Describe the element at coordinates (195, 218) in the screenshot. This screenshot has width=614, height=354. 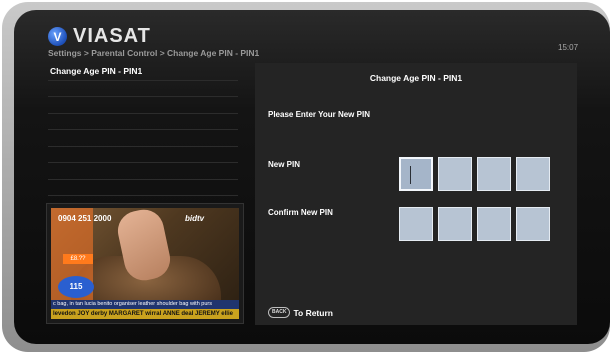
I see `tv-channel-logo: bidtv` at that location.